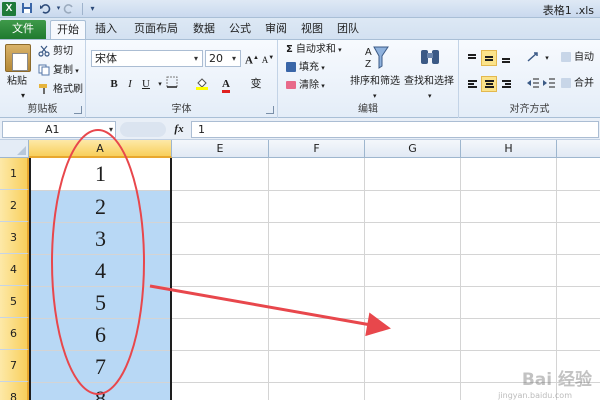 Image resolution: width=600 pixels, height=400 pixels. I want to click on orientation-dropdown-icon: ▾, so click(547, 58).